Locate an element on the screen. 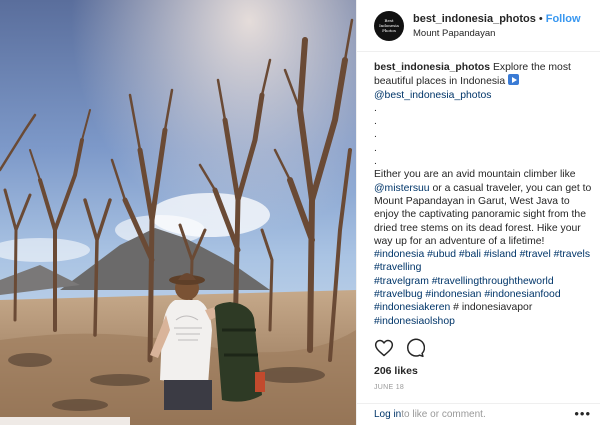 The image size is (600, 425). mention-link-best-indonesia-photos: @best_indonesia_photos is located at coordinates (432, 95).